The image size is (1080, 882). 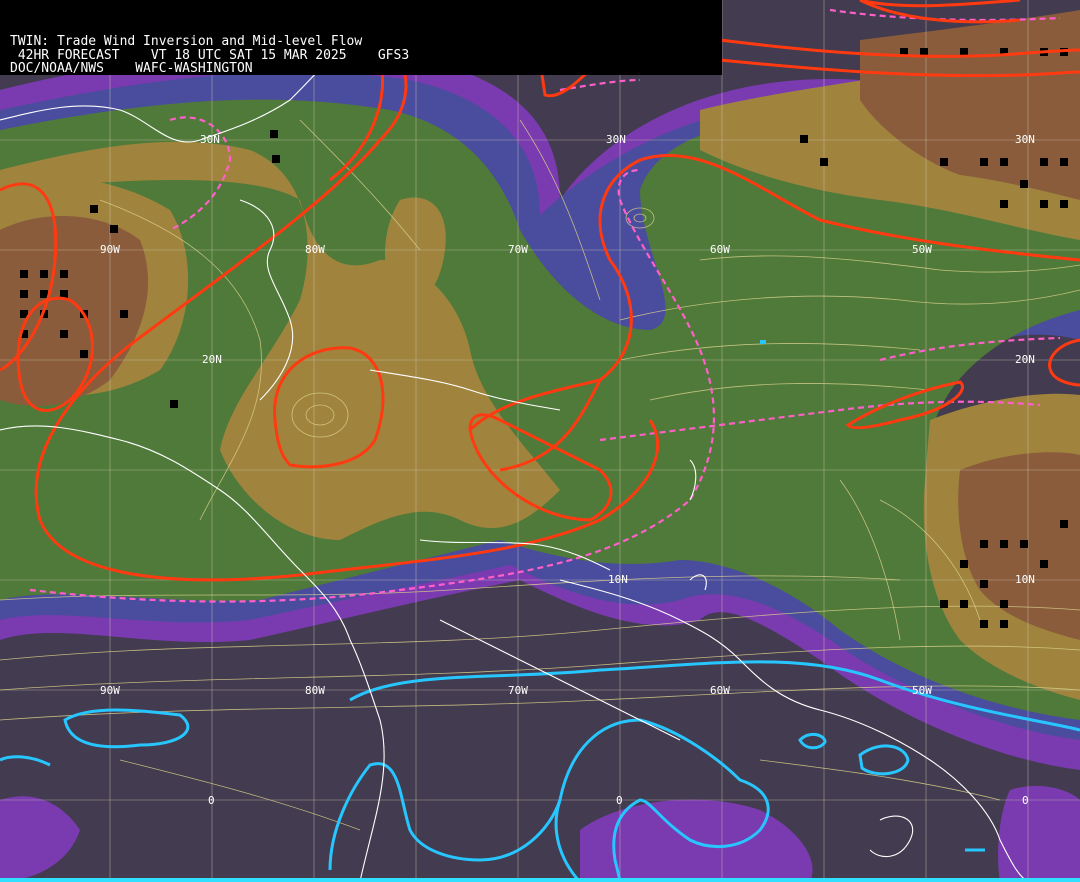 What do you see at coordinates (540, 880) in the screenshot?
I see `bottom-border` at bounding box center [540, 880].